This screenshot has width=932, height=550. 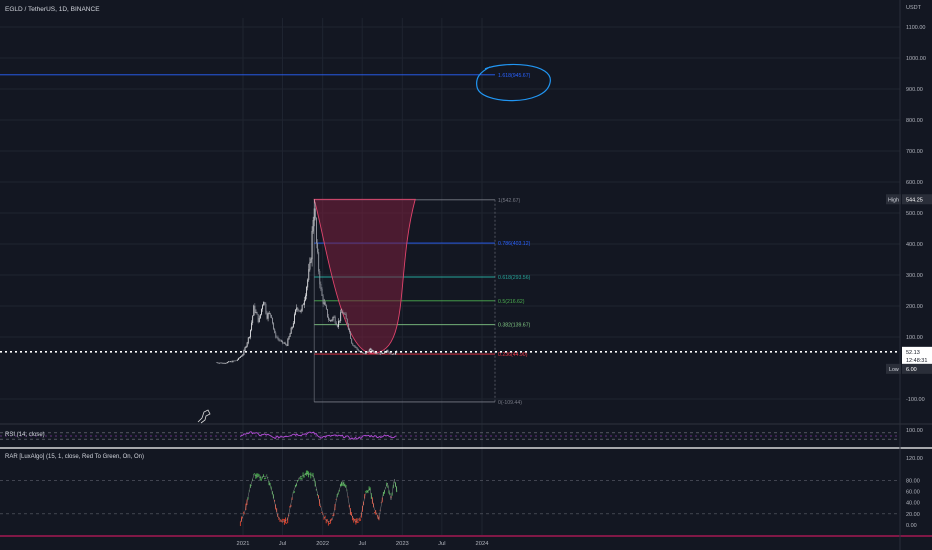 What do you see at coordinates (514, 76) in the screenshot?
I see `fib-level-label: 1.618(945.67)` at bounding box center [514, 76].